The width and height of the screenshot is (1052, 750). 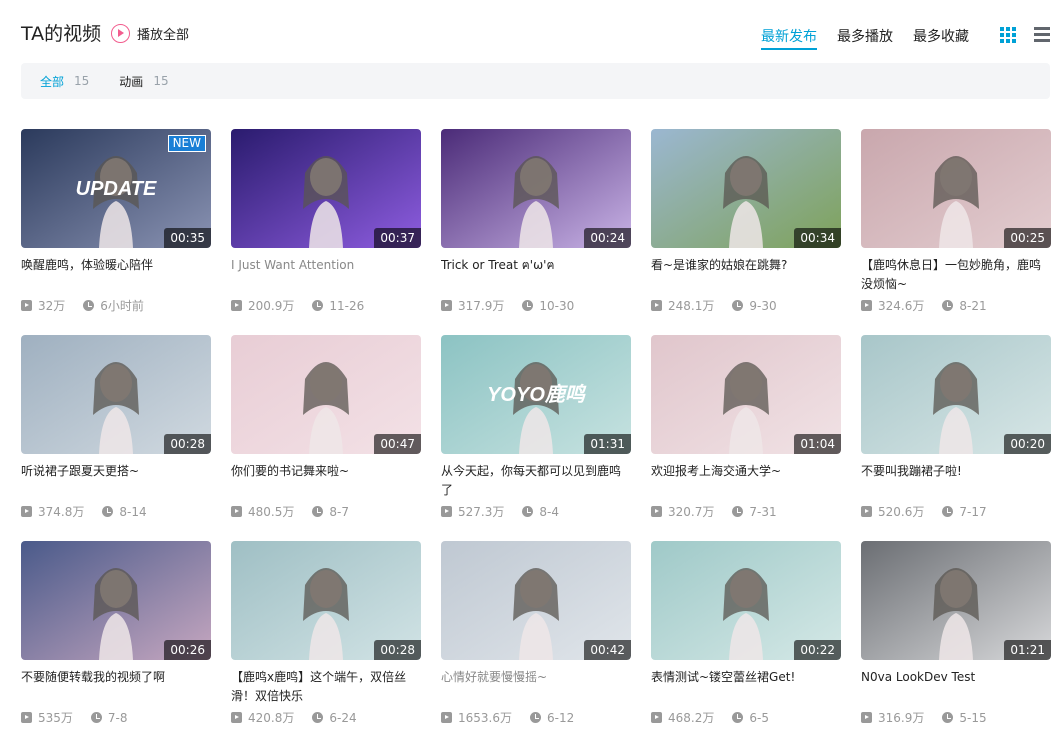 I want to click on play-all-label: 播放全部, so click(x=163, y=35).